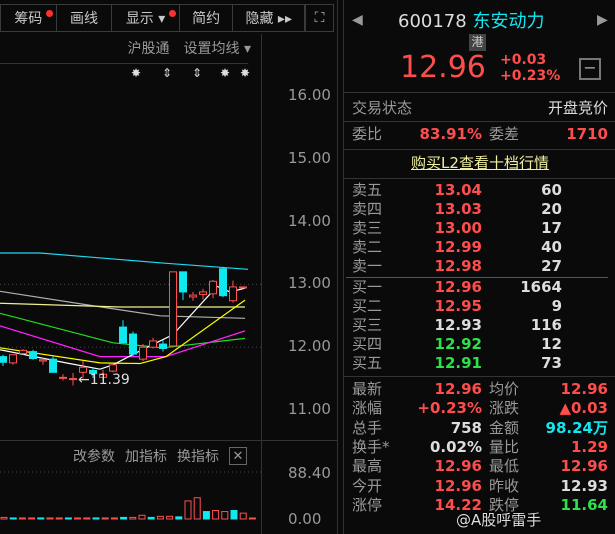 The height and width of the screenshot is (534, 615). Describe the element at coordinates (584, 504) in the screenshot. I see `stat-value: 11.64` at that location.